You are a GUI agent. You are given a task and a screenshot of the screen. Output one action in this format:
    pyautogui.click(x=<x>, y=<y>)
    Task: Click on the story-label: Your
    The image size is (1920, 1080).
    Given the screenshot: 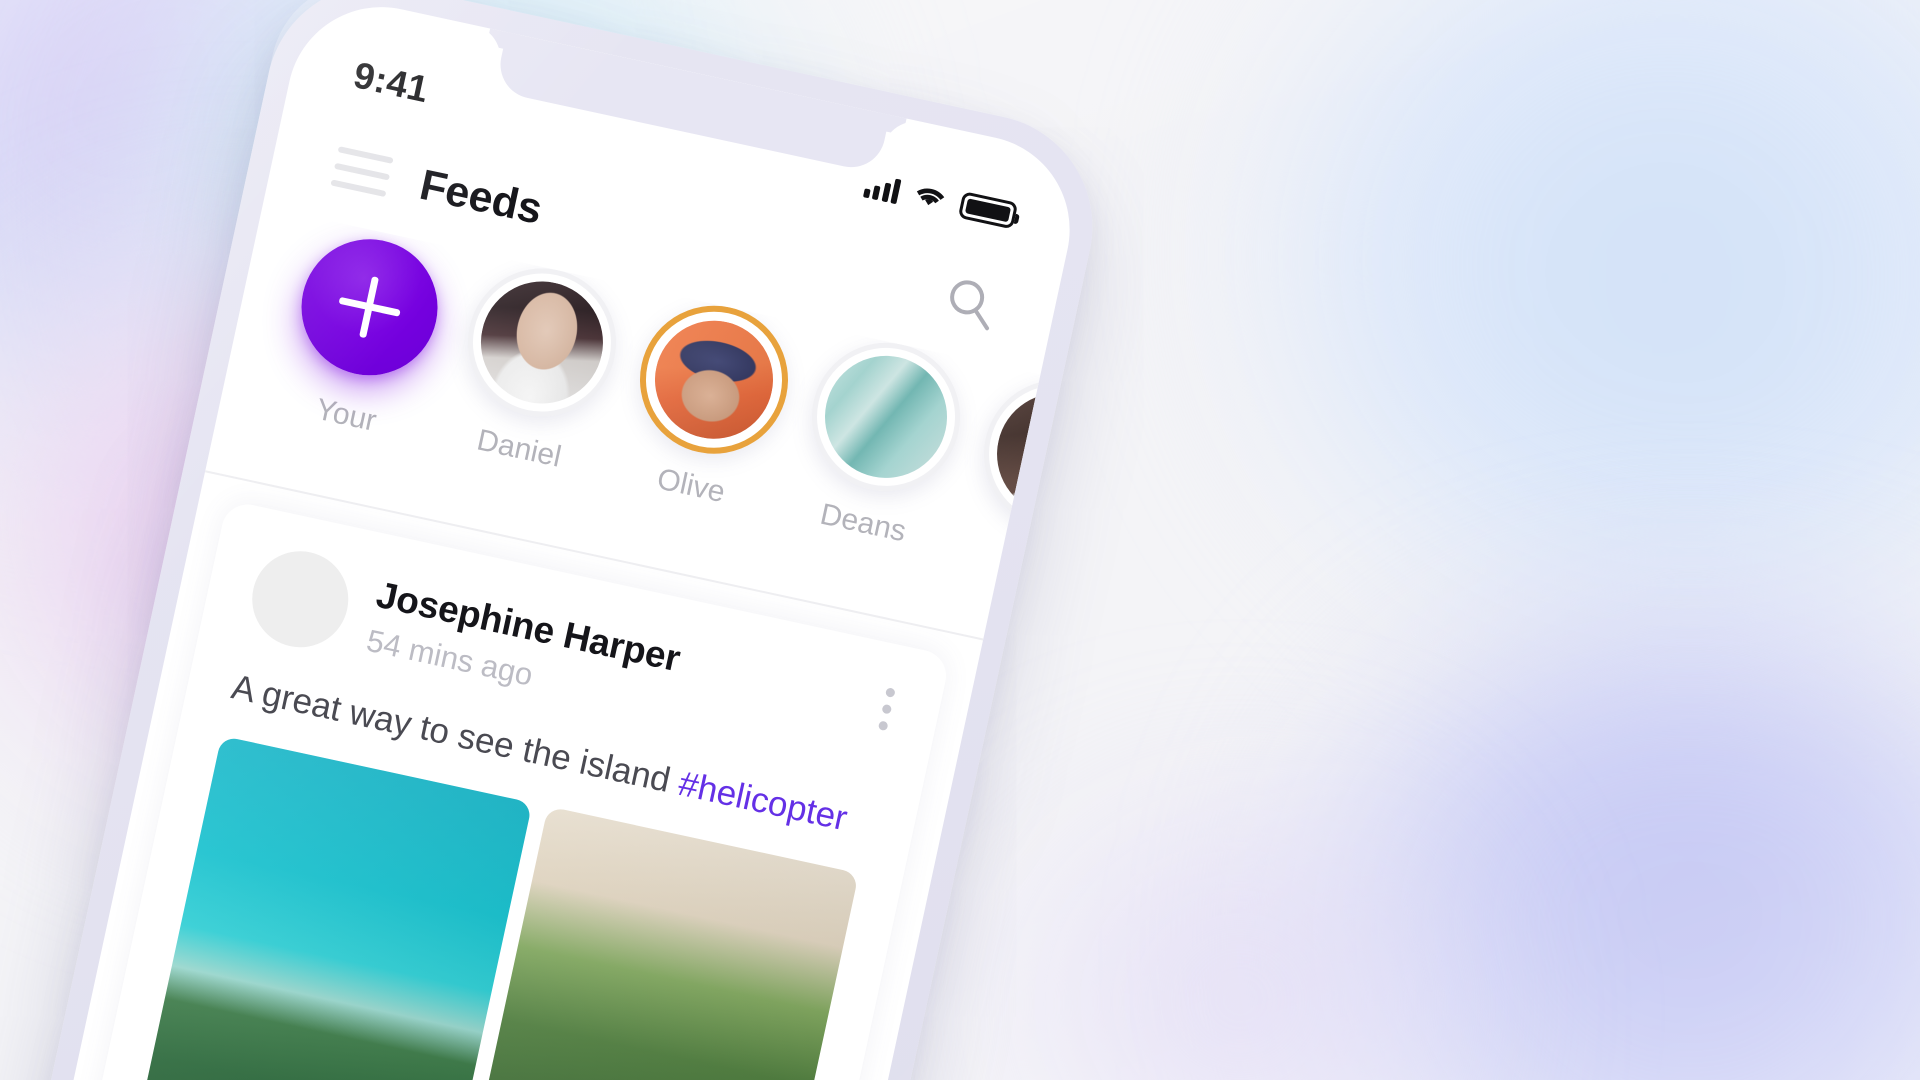 What is the action you would take?
    pyautogui.click(x=346, y=415)
    